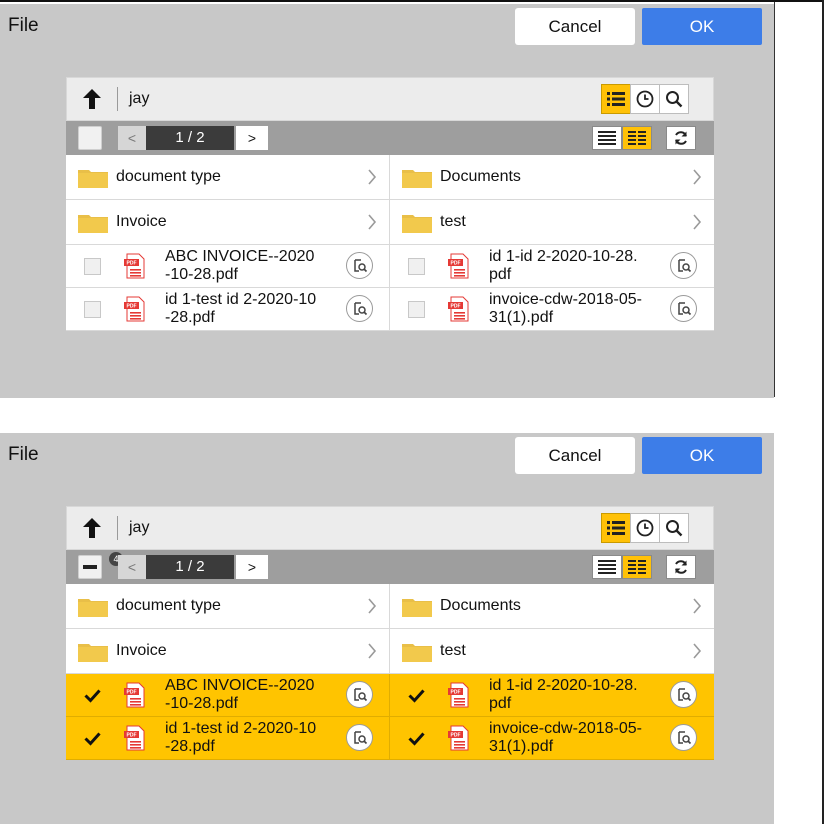 Image resolution: width=824 pixels, height=824 pixels. What do you see at coordinates (390, 138) in the screenshot?
I see `pagination-bar: < 1 / 2 >` at bounding box center [390, 138].